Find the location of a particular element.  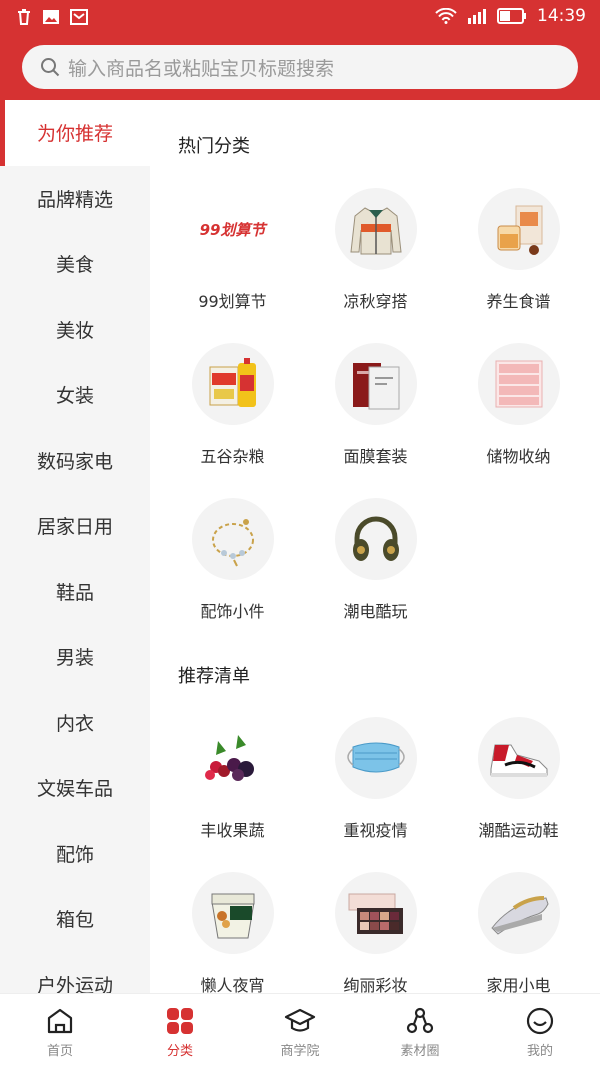

category-item: 99划算节 99划算节 is located at coordinates (232, 265).